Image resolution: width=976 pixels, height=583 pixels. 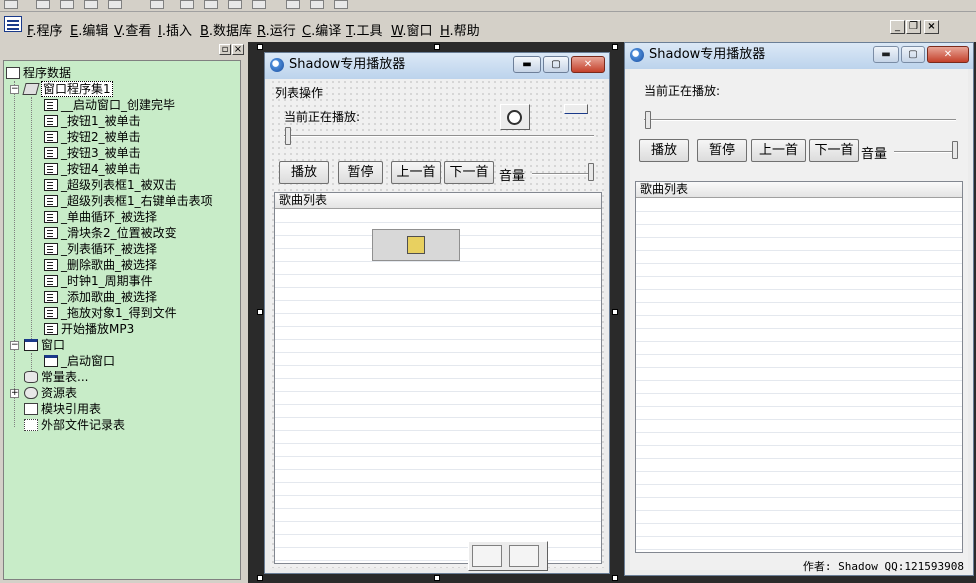 What do you see at coordinates (110, 313) in the screenshot?
I see `tree-item-sub: _拖放对象1_得到文件` at bounding box center [110, 313].